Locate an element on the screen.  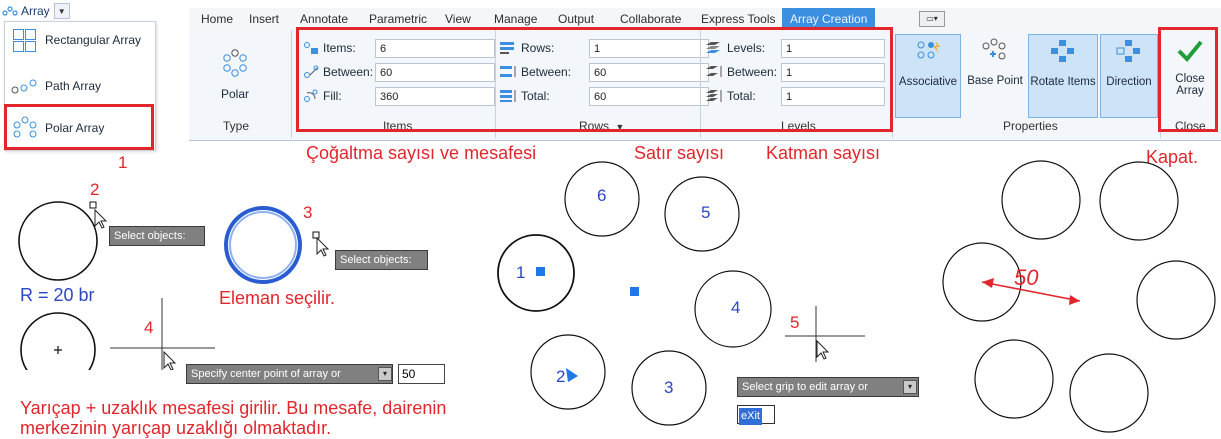
circle-number-2: 2 is located at coordinates (561, 376).